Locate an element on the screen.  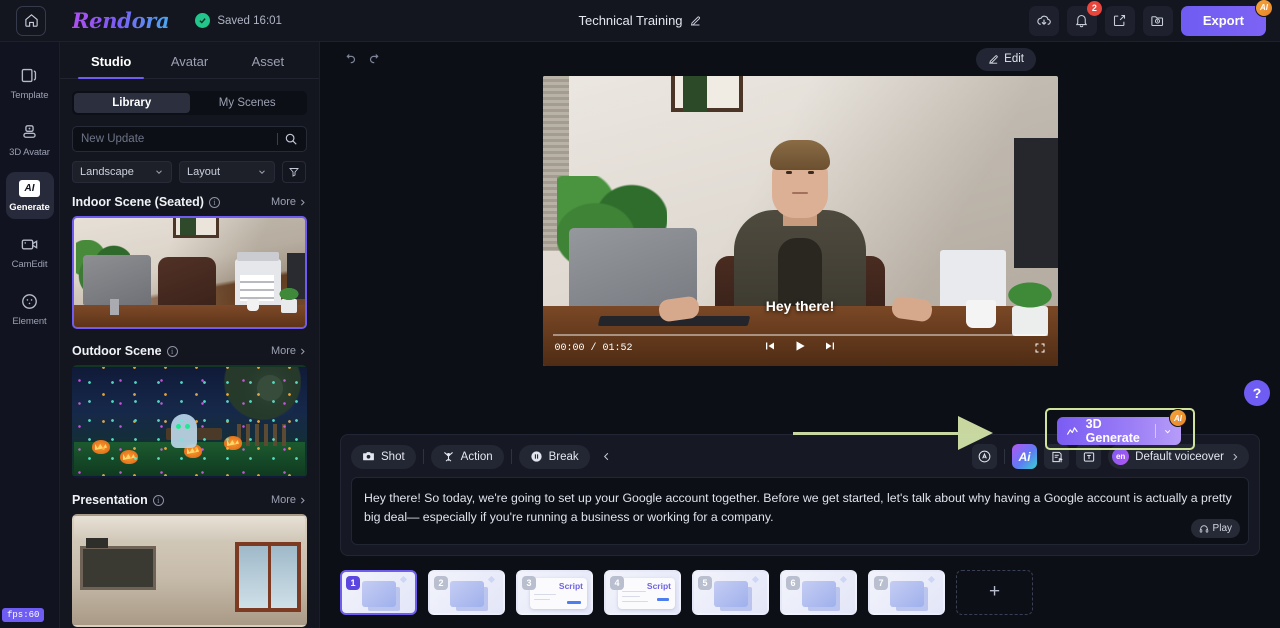
avatar-icon is located at coordinates (29, 131).